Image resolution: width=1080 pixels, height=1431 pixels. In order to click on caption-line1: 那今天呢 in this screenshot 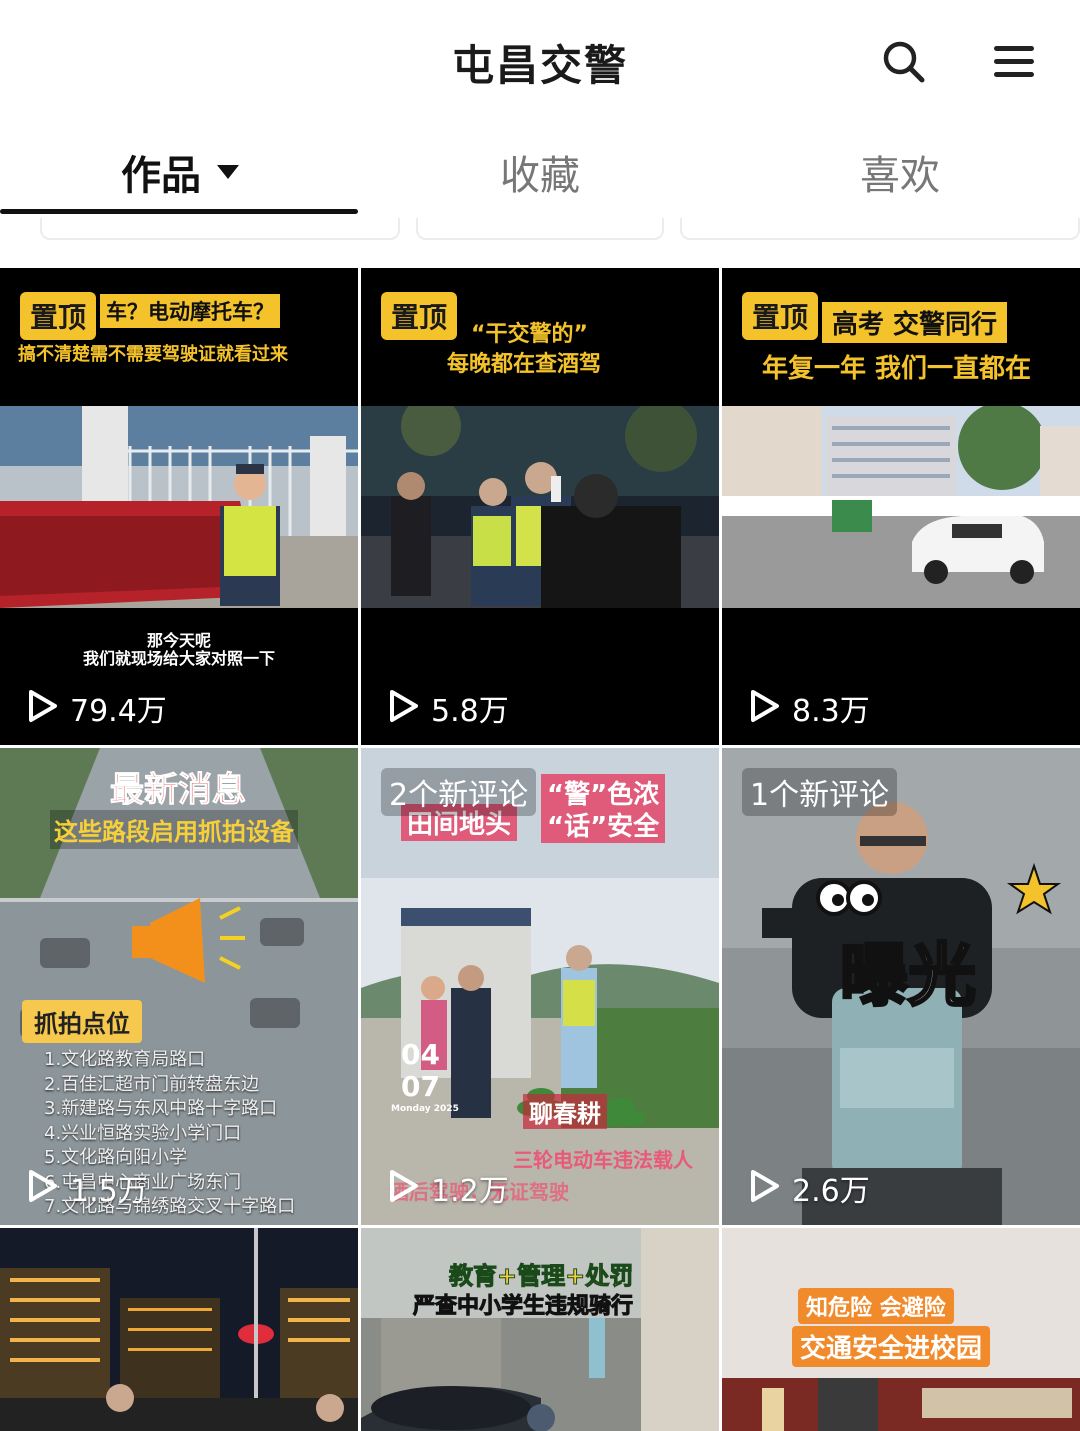, I will do `click(178, 640)`.